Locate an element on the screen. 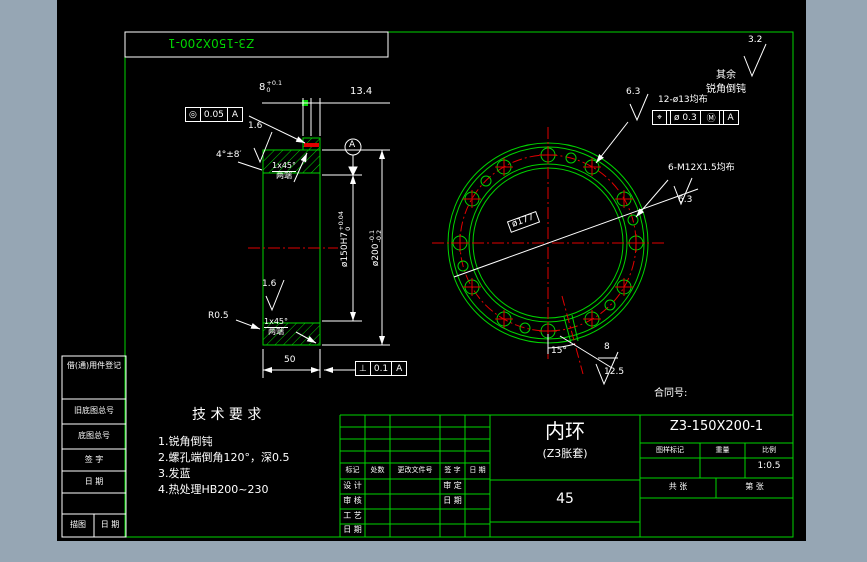 This screenshot has width=867, height=562. roughness-slot-value: 12.5 is located at coordinates (614, 372).